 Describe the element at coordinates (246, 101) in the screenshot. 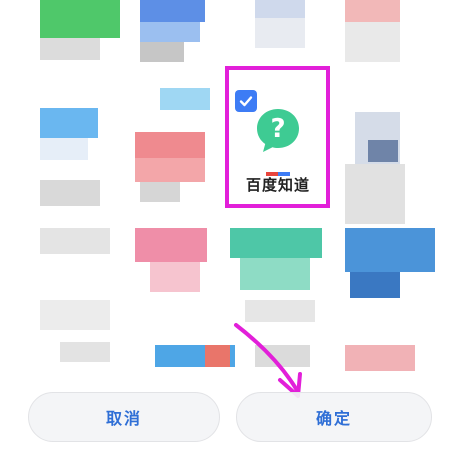

I see `checkmark-icon` at that location.